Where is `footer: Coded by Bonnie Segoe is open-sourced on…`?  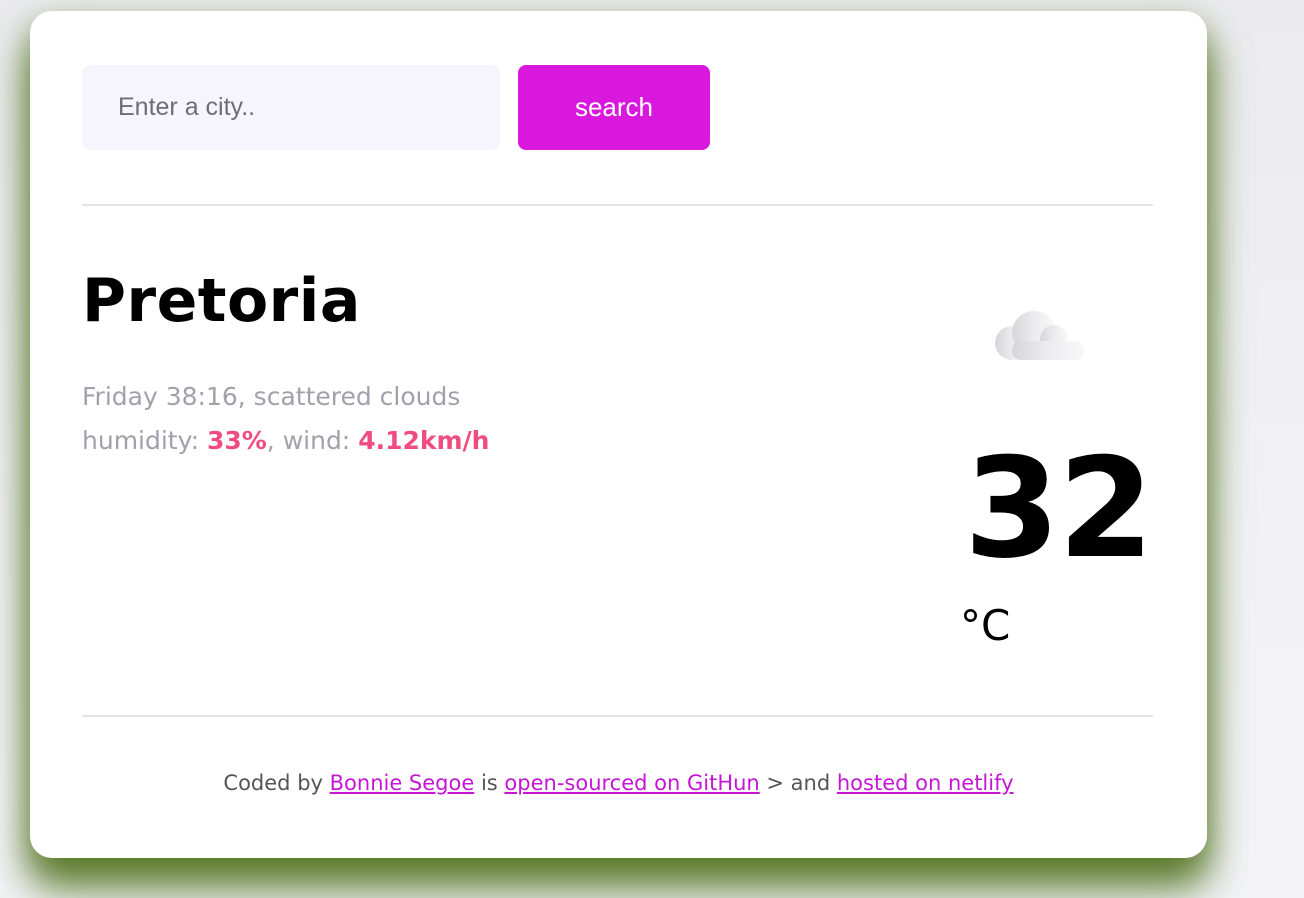
footer: Coded by Bonnie Segoe is open-sourced on… is located at coordinates (618, 783).